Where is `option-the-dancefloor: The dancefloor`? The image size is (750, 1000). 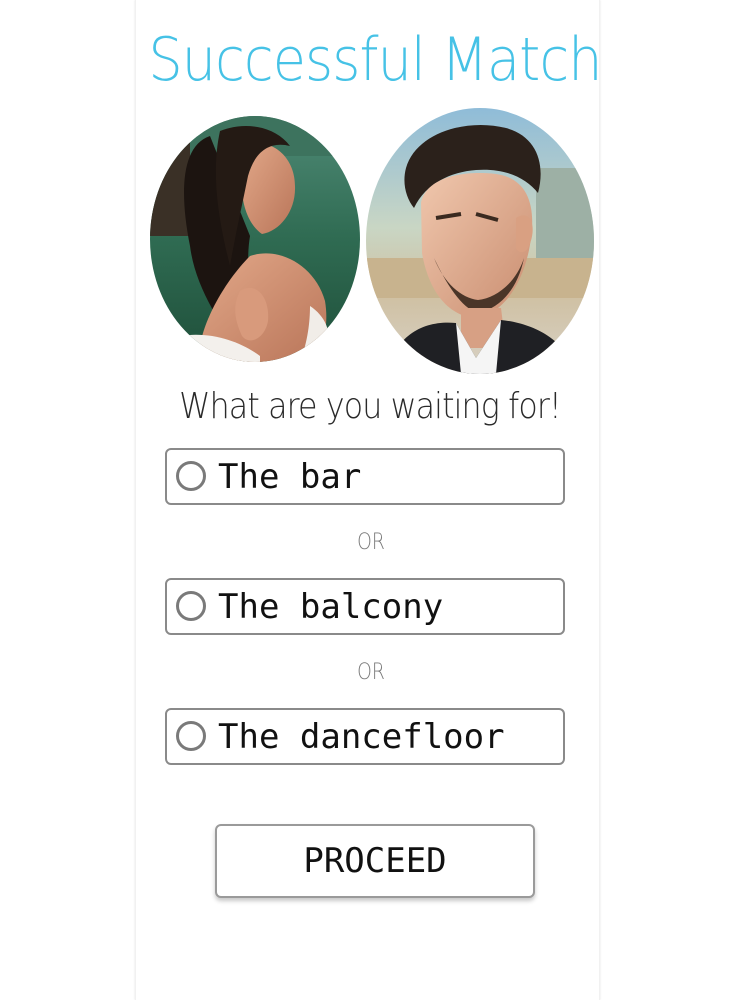 option-the-dancefloor: The dancefloor is located at coordinates (365, 736).